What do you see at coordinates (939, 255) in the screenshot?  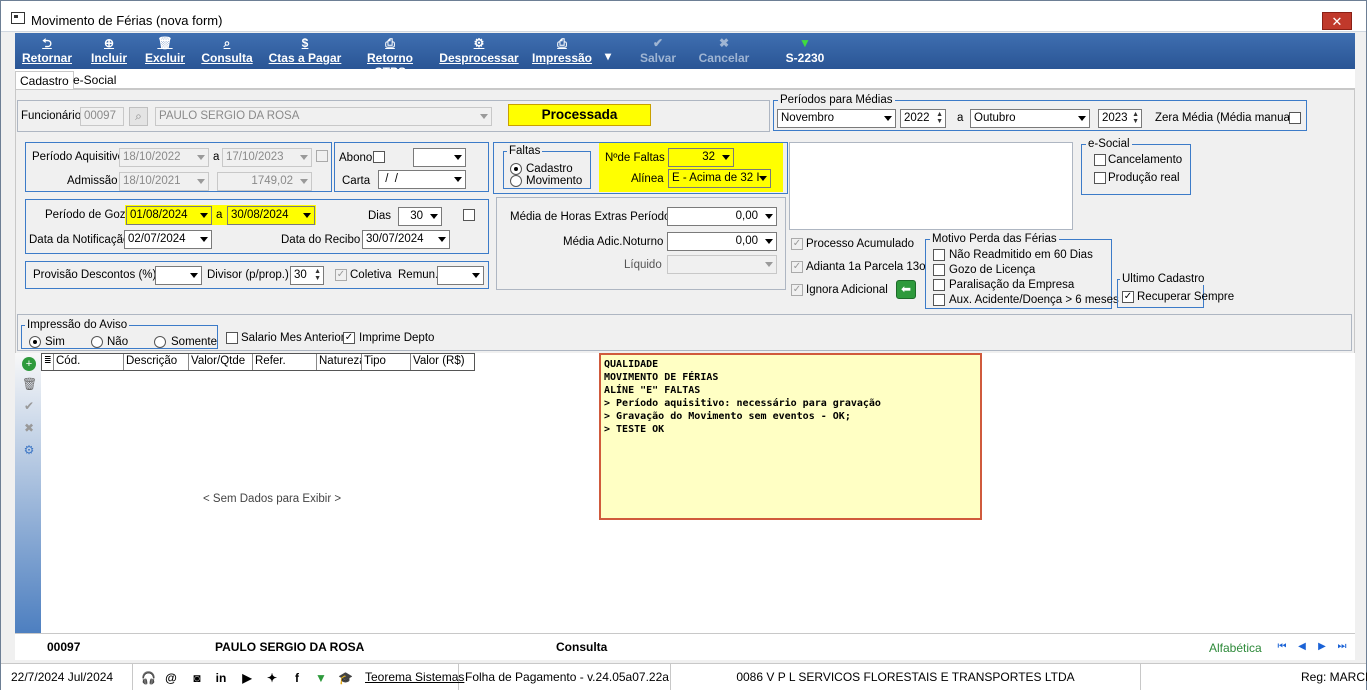 I see `motivo-1-checkbox` at bounding box center [939, 255].